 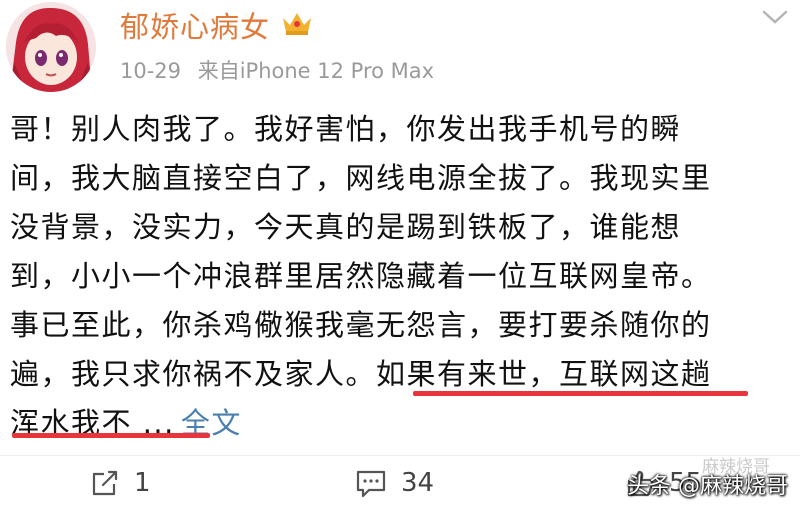 What do you see at coordinates (361, 178) in the screenshot?
I see `post-line: 间，我大脑直接空白了，网线电源全拔了。我现实里` at bounding box center [361, 178].